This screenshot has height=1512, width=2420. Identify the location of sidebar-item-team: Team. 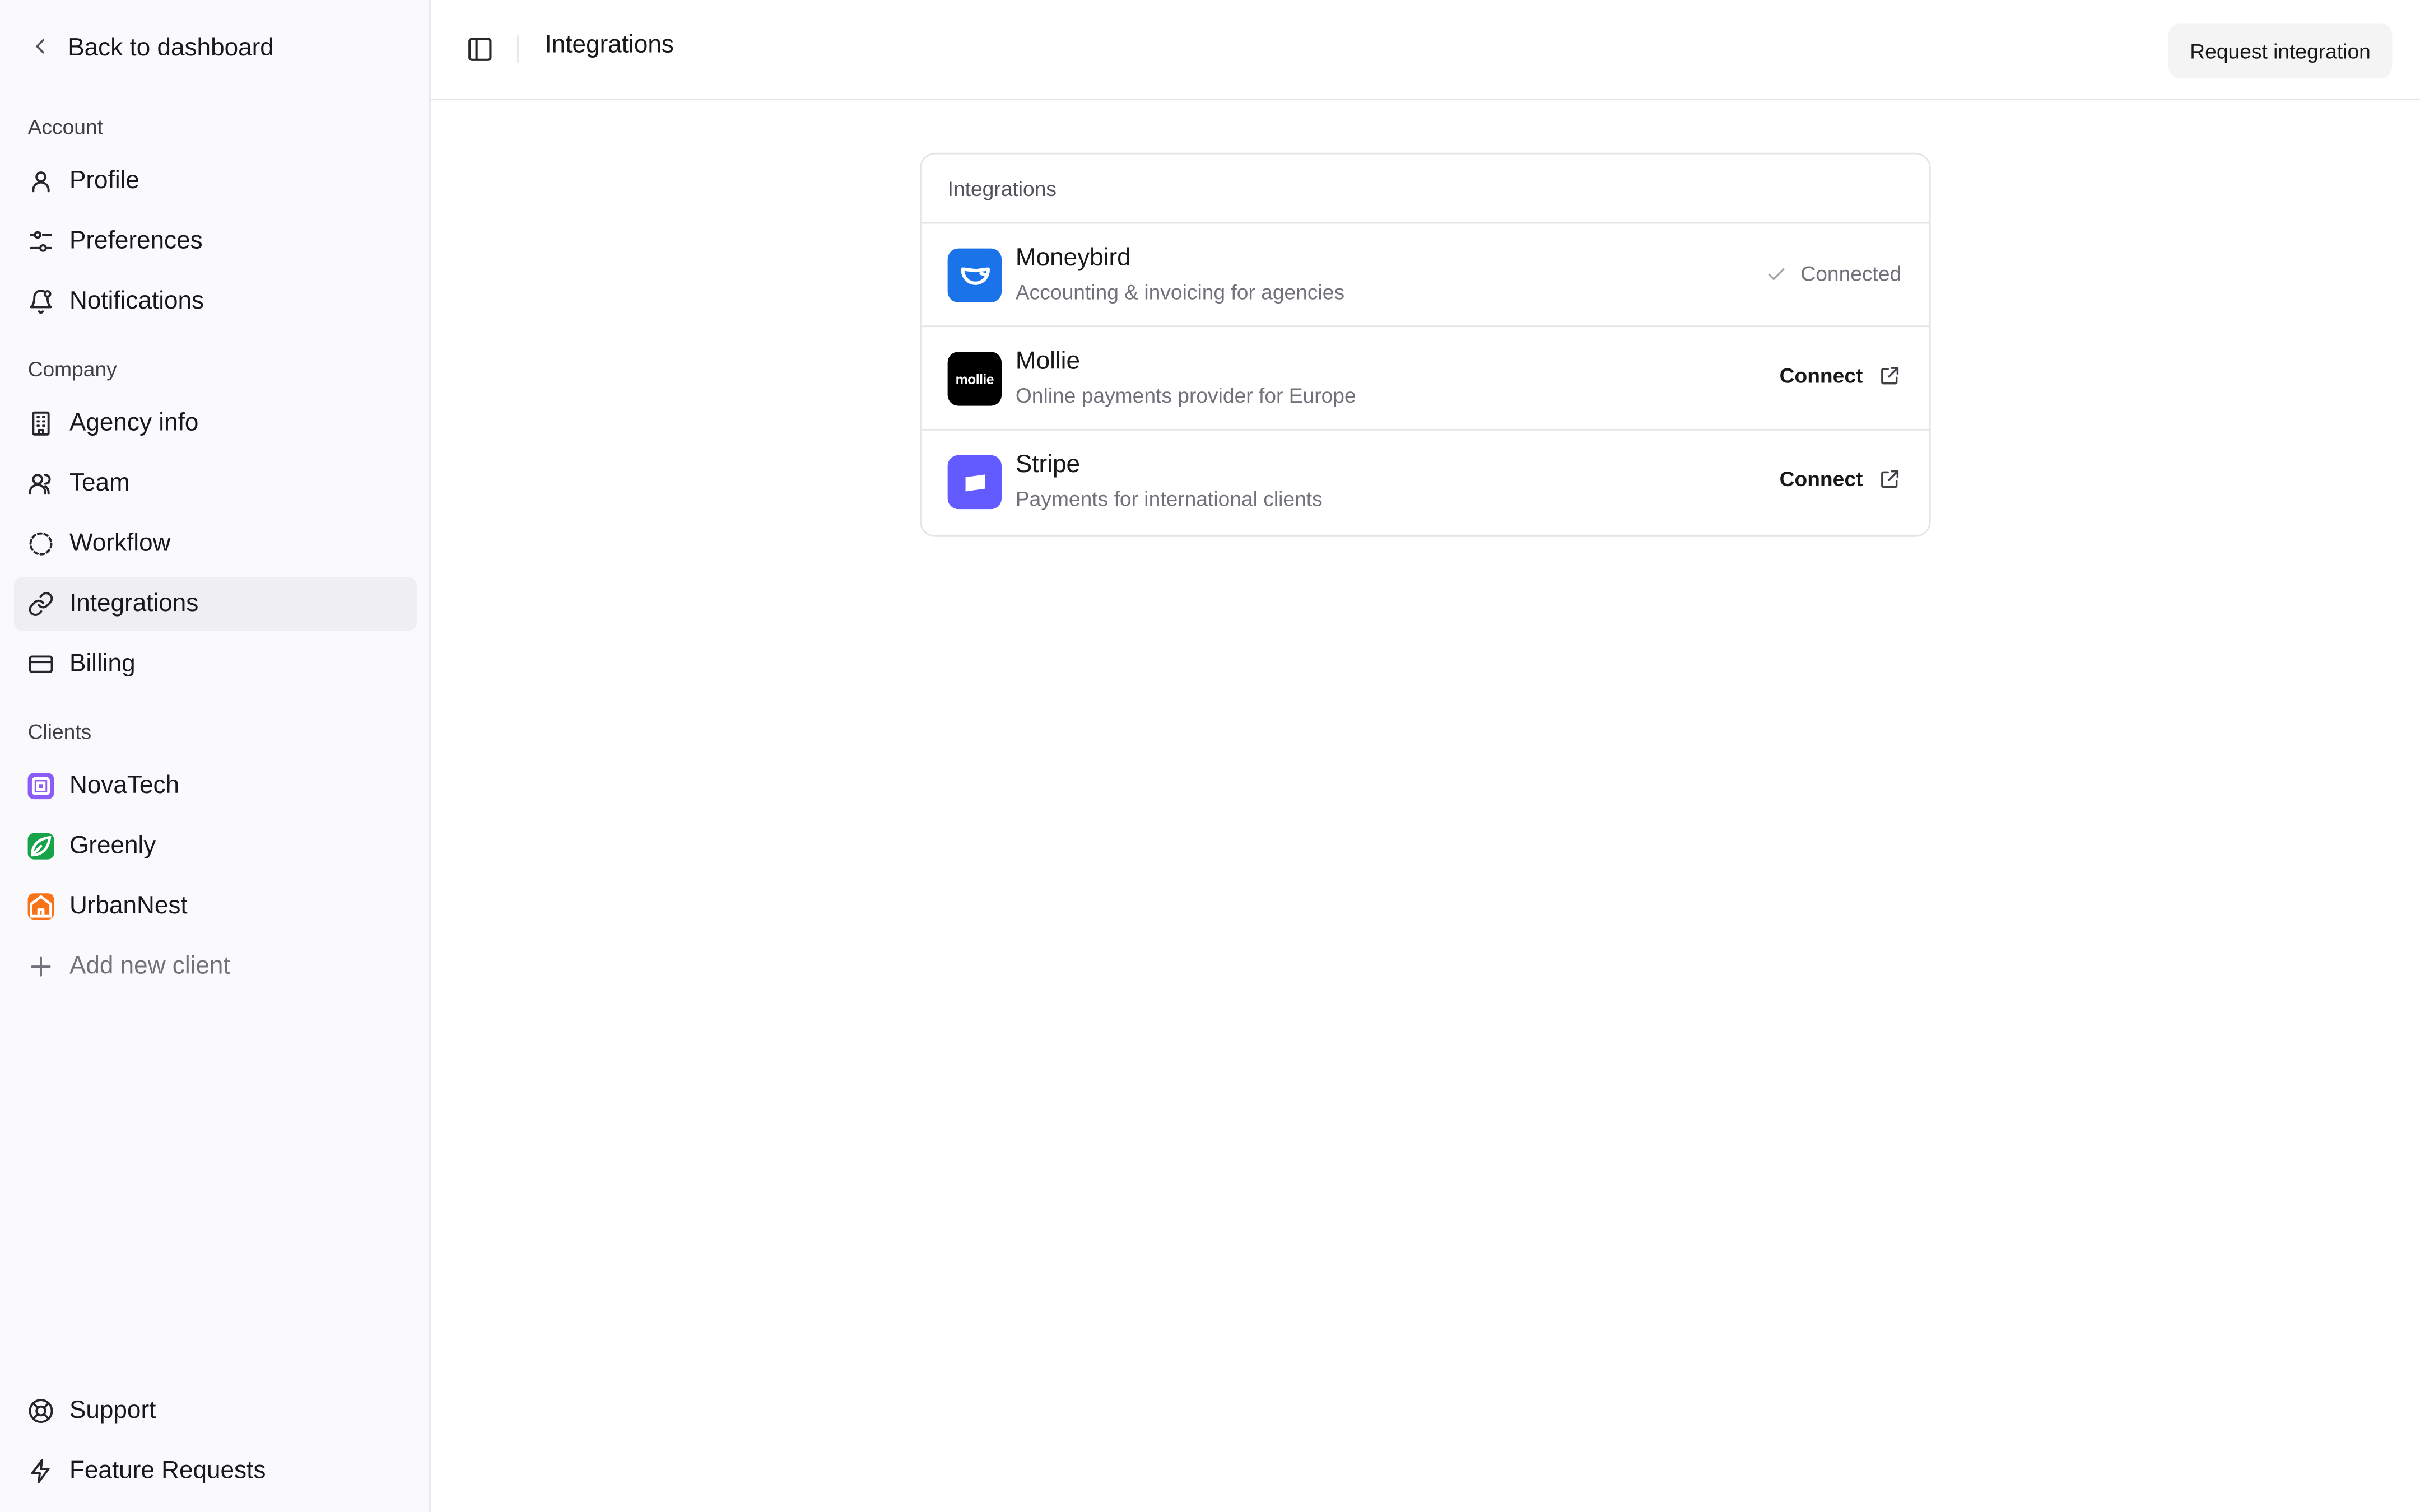
(216, 484).